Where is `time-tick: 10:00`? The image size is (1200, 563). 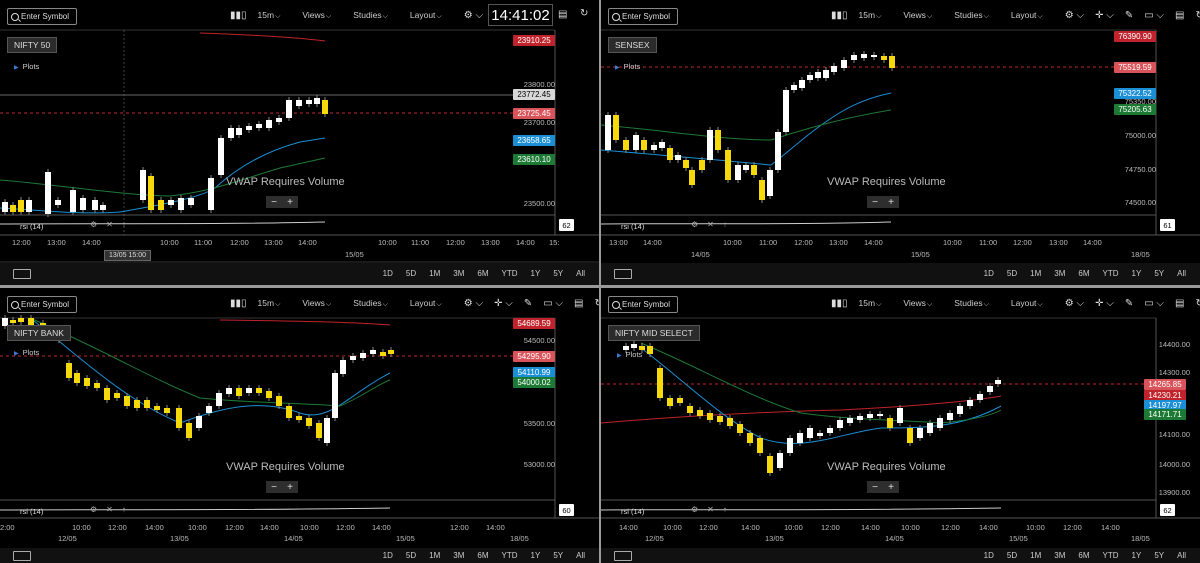
time-tick: 10:00 is located at coordinates (309, 527).